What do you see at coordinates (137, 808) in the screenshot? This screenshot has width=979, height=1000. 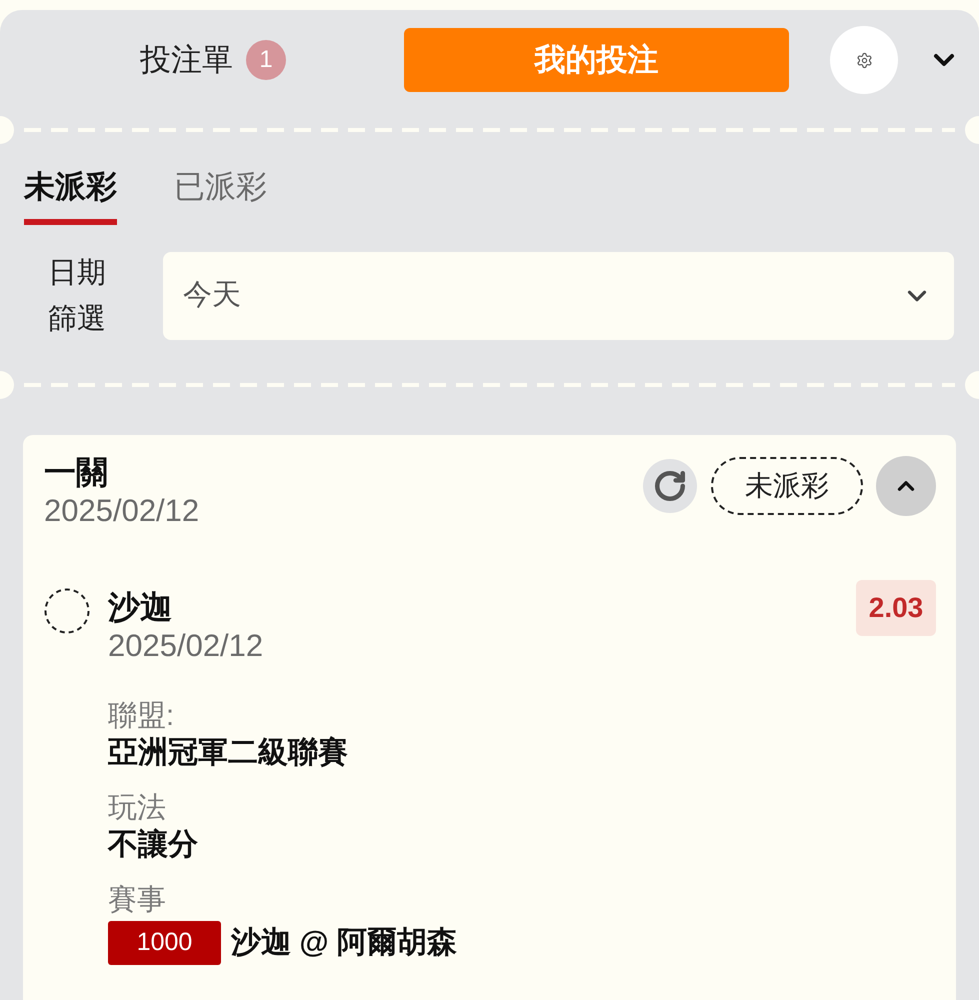 I see `detail-label: 玩法` at bounding box center [137, 808].